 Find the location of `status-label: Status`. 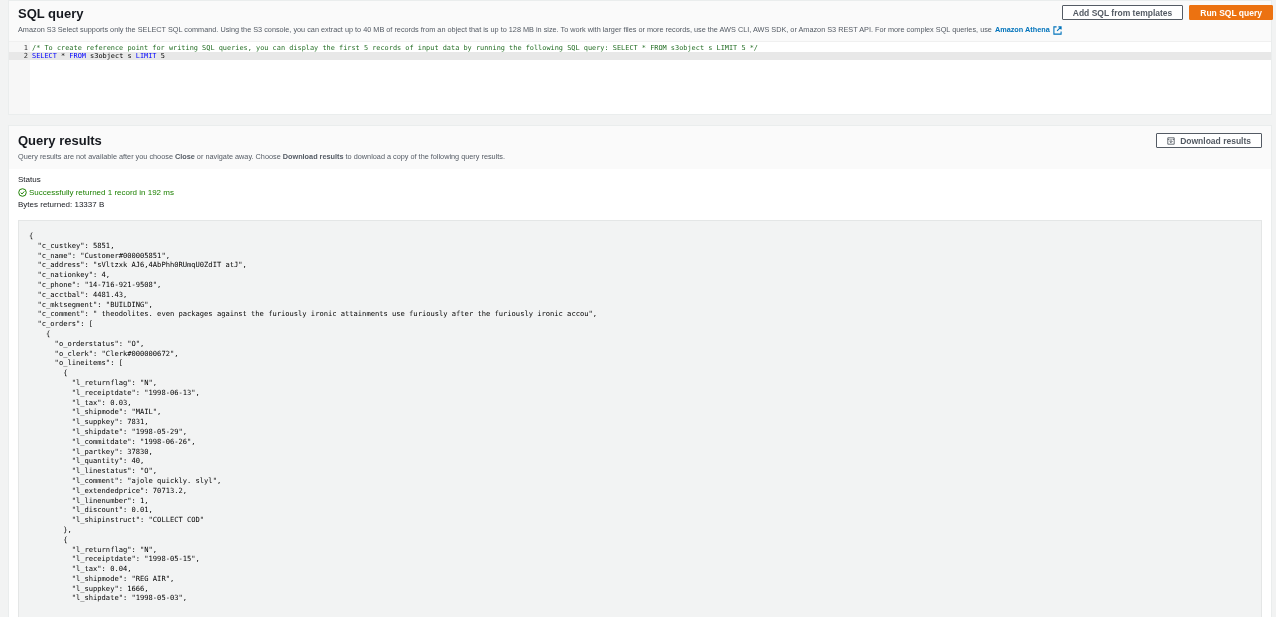

status-label: Status is located at coordinates (30, 180).